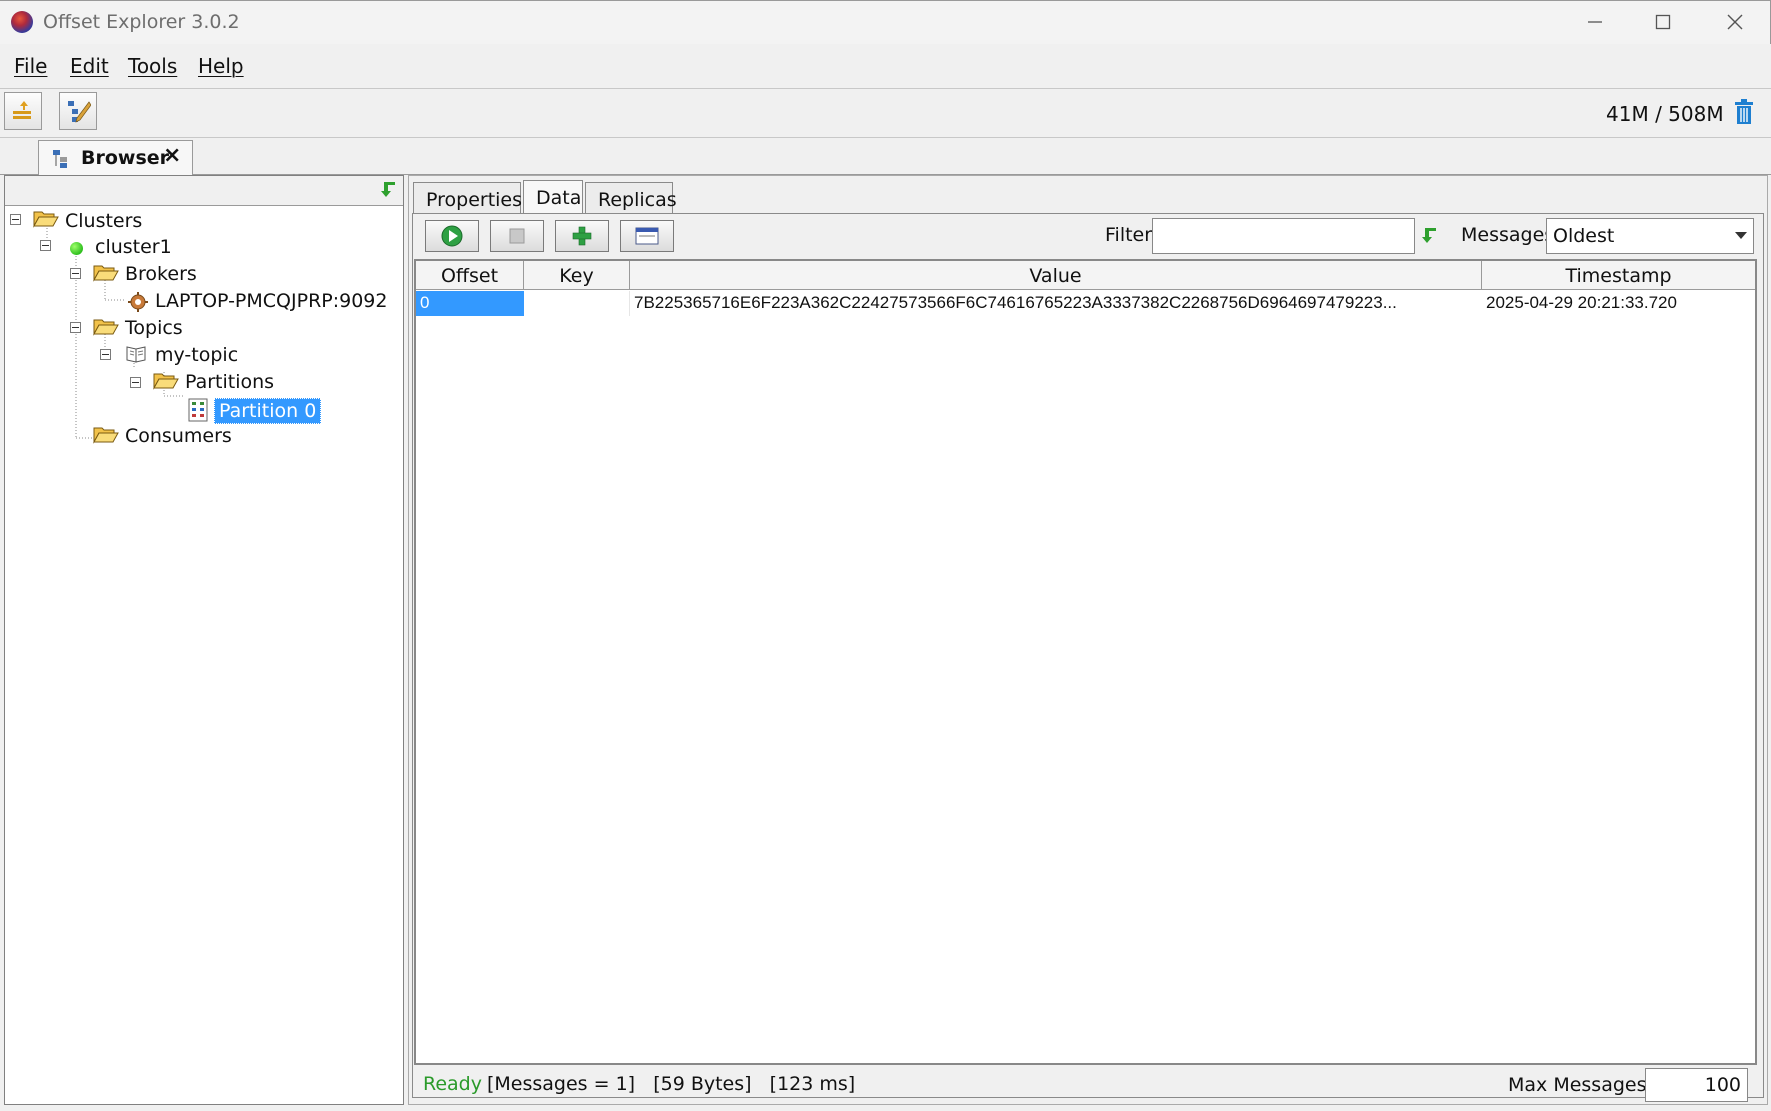  What do you see at coordinates (671, 1084) in the screenshot?
I see `status-info: [Messages = 1] [59 Bytes] [123 ms]` at bounding box center [671, 1084].